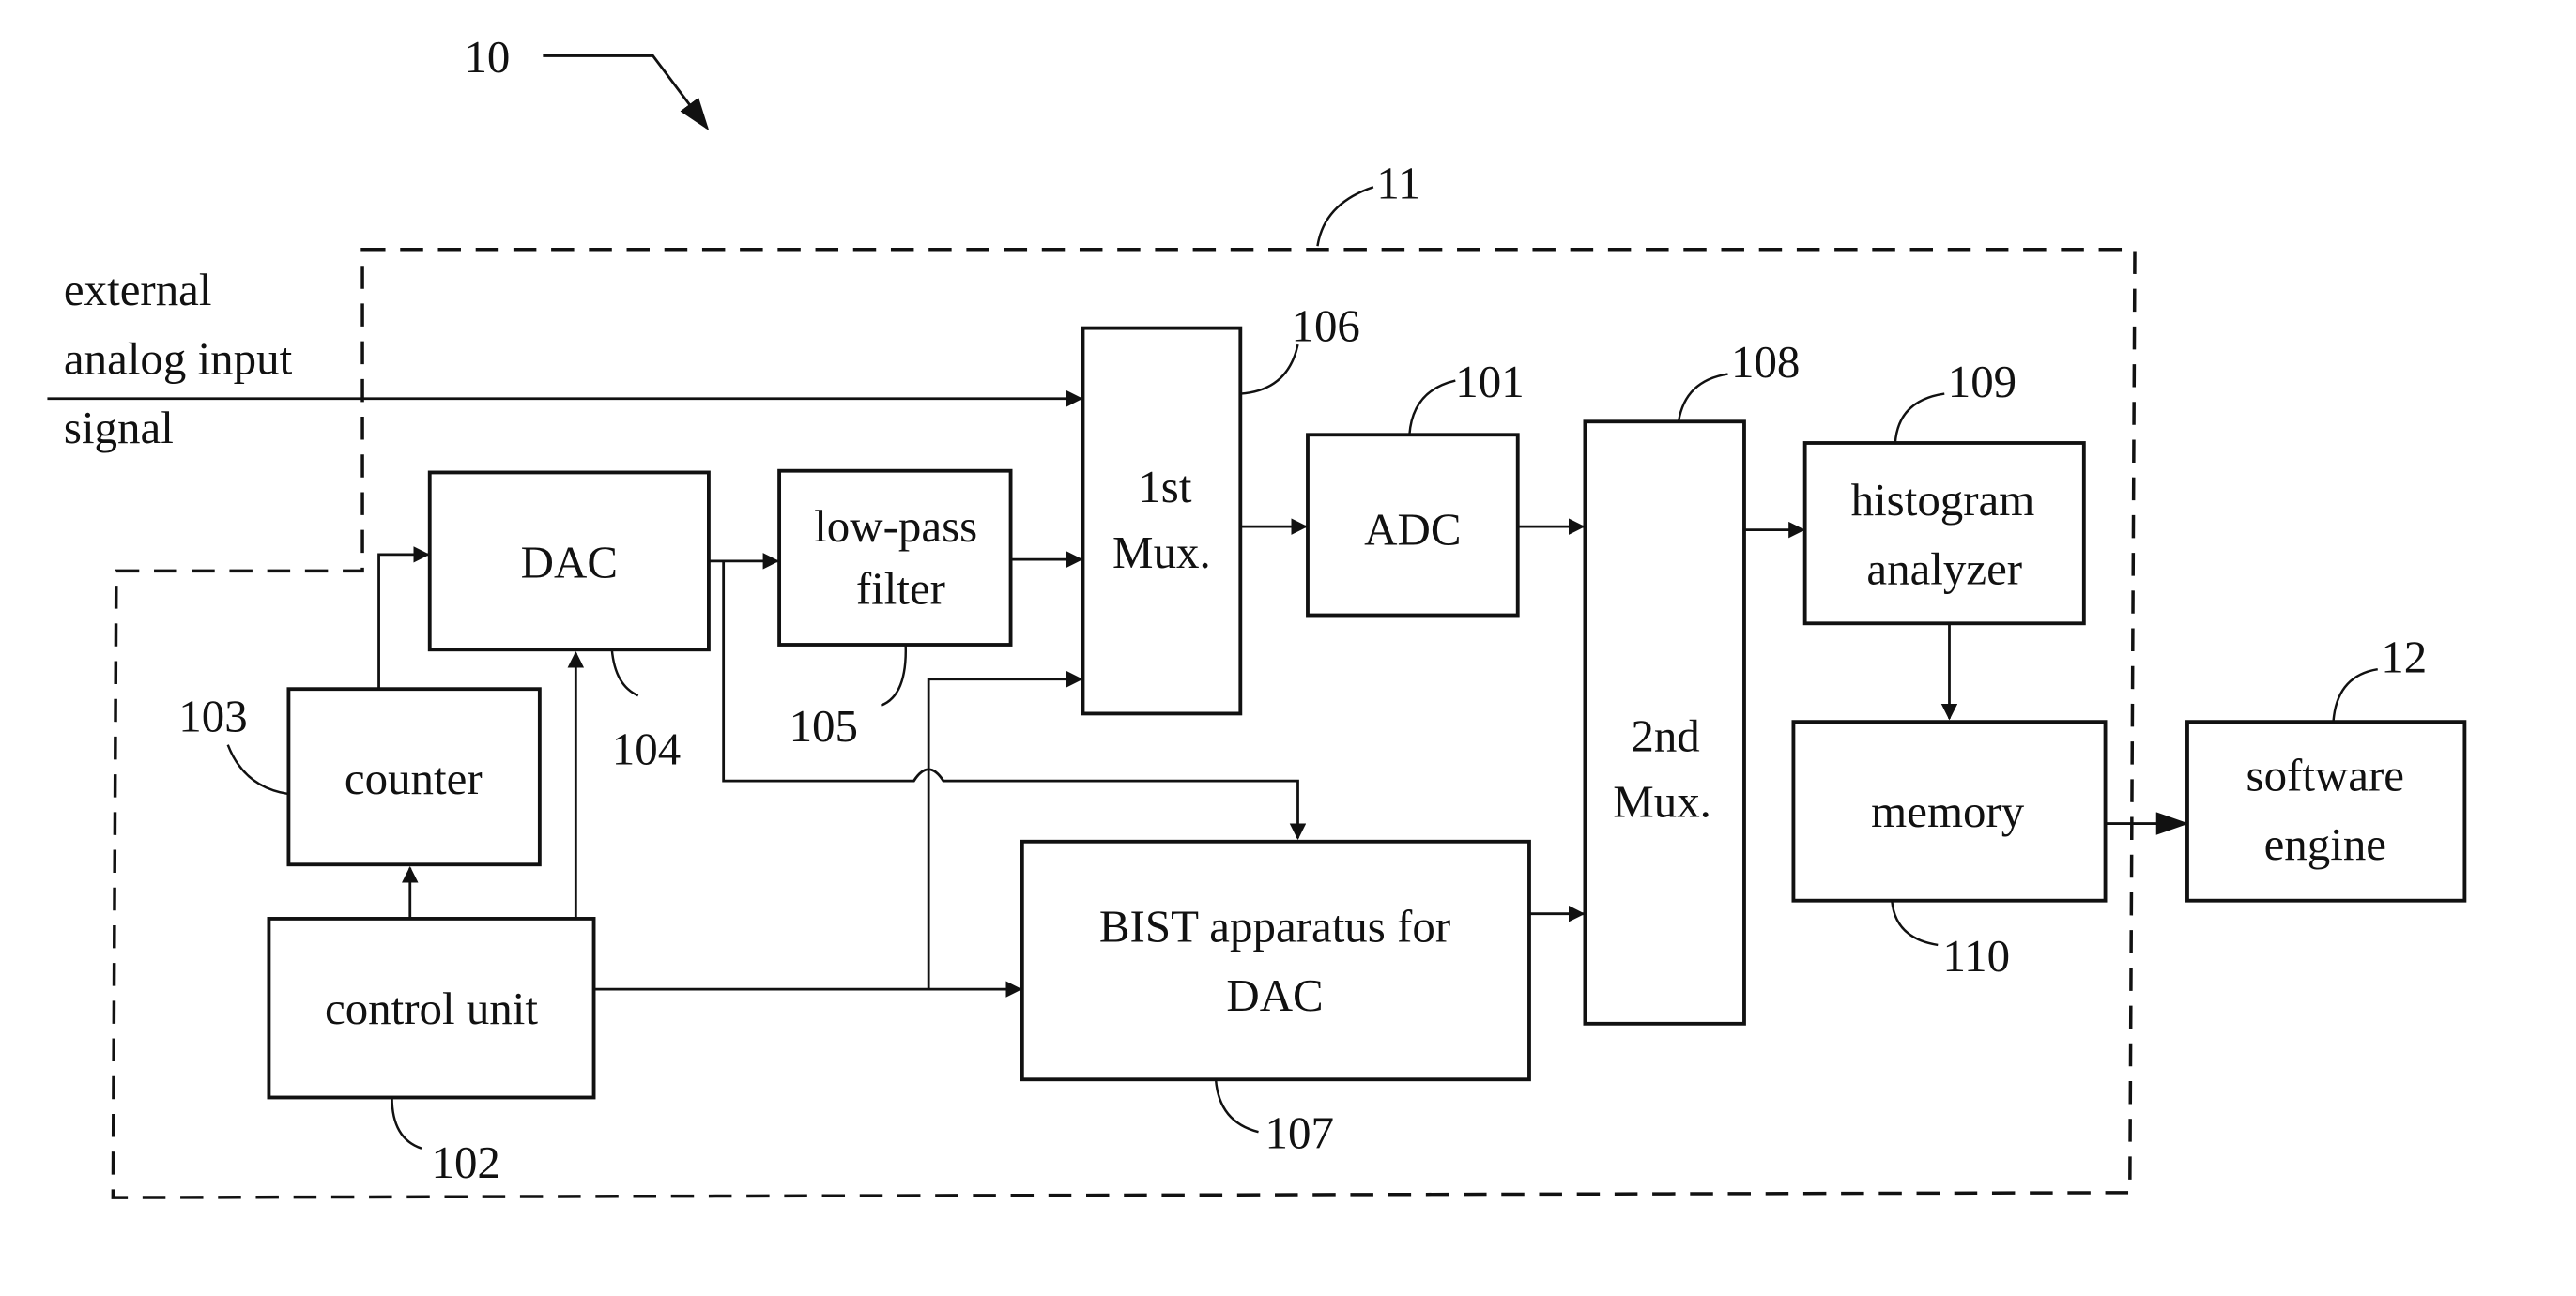 This screenshot has height=1296, width=2576. What do you see at coordinates (1345, 216) in the screenshot?
I see `chip-ref-leader` at bounding box center [1345, 216].